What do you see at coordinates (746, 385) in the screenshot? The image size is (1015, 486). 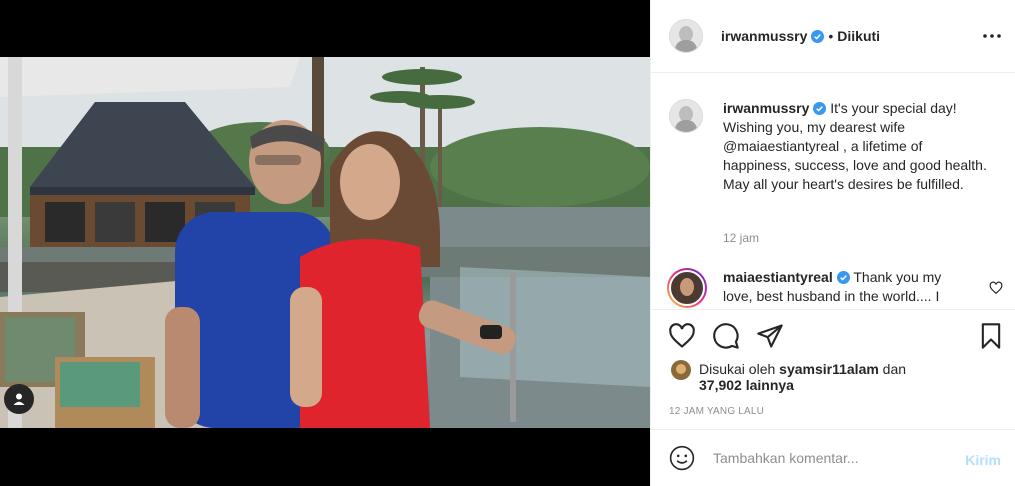 I see `likes-count: 37,902 lainnya` at bounding box center [746, 385].